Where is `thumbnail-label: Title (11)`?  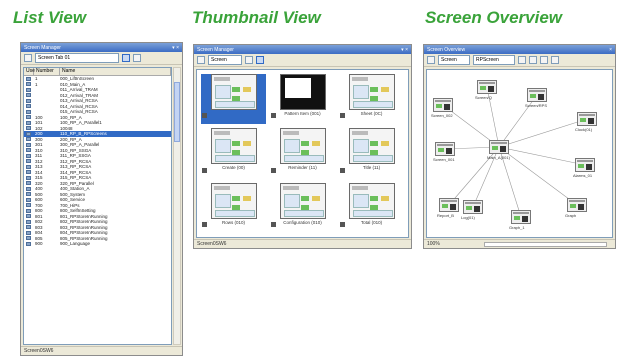 thumbnail-label: Title (11) is located at coordinates (371, 168).